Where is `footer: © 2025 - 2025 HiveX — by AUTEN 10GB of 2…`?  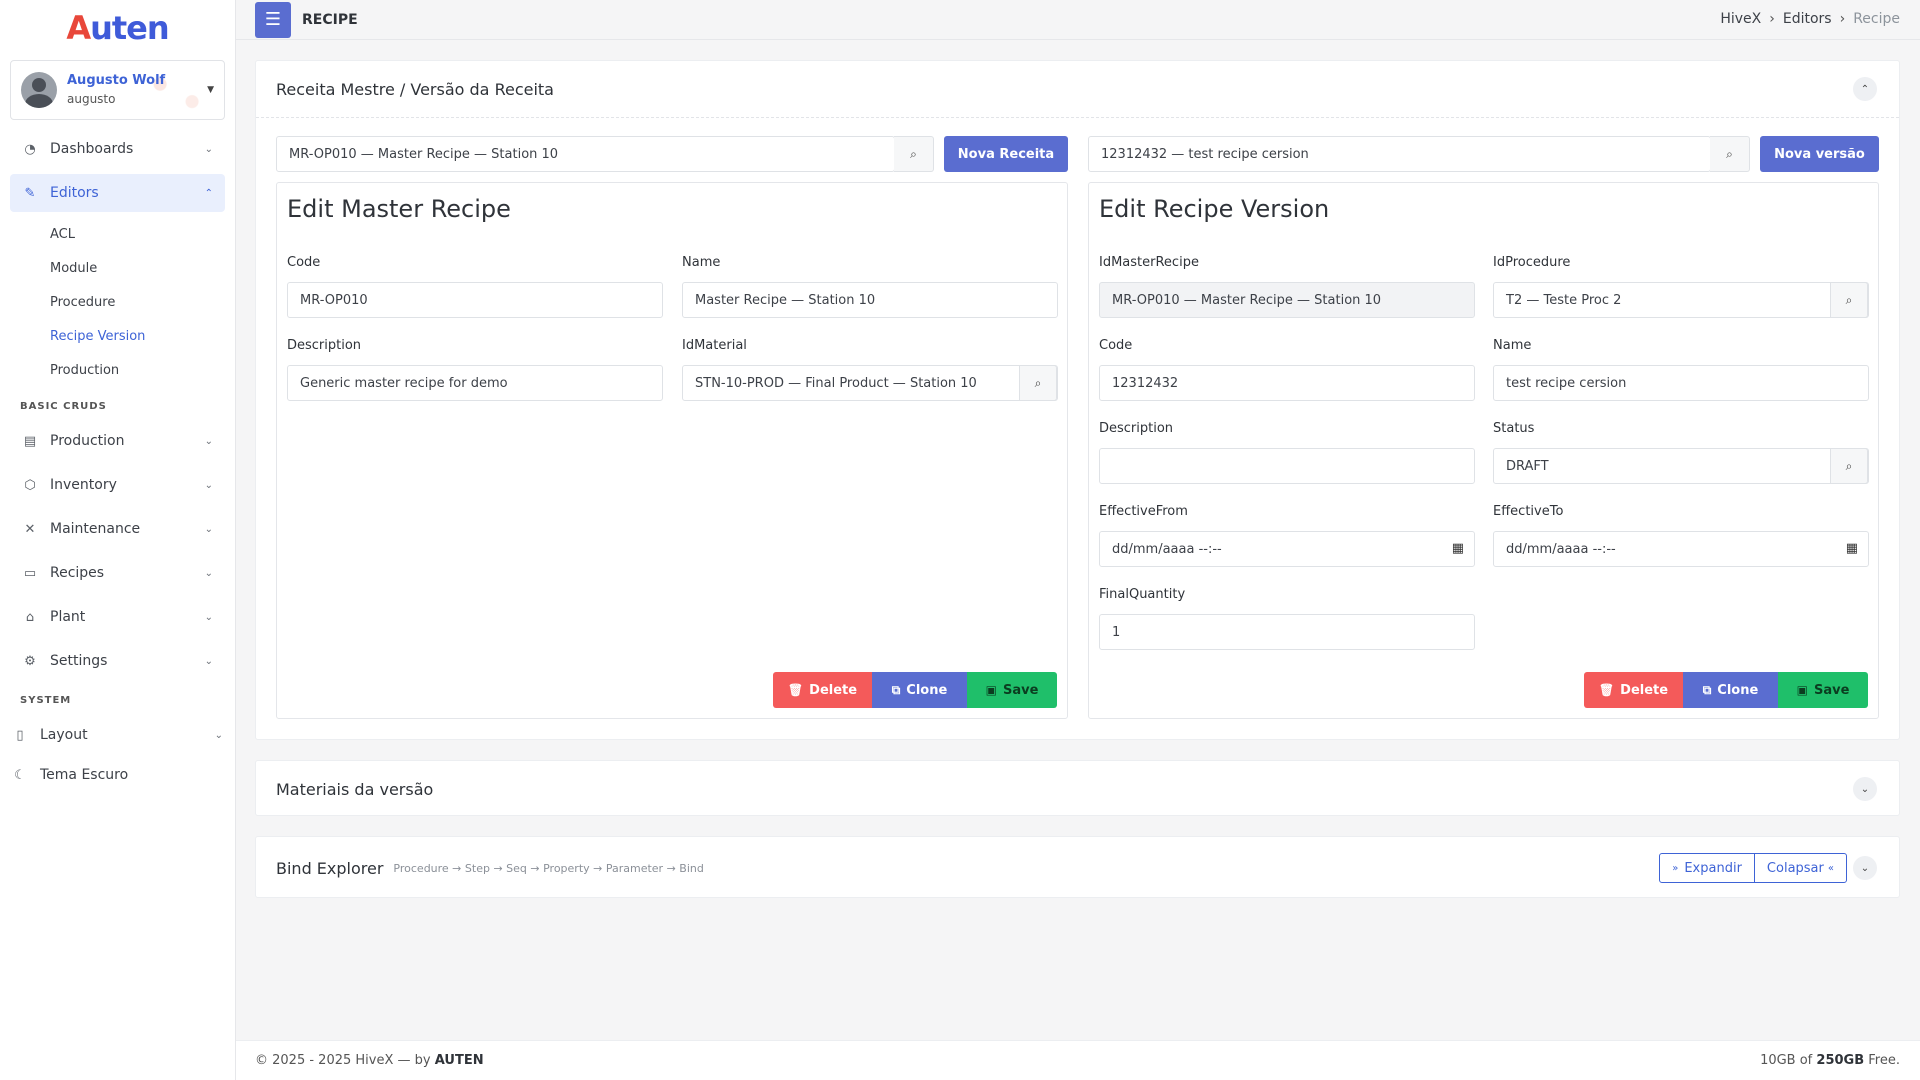 footer: © 2025 - 2025 HiveX — by AUTEN 10GB of 2… is located at coordinates (1078, 1060).